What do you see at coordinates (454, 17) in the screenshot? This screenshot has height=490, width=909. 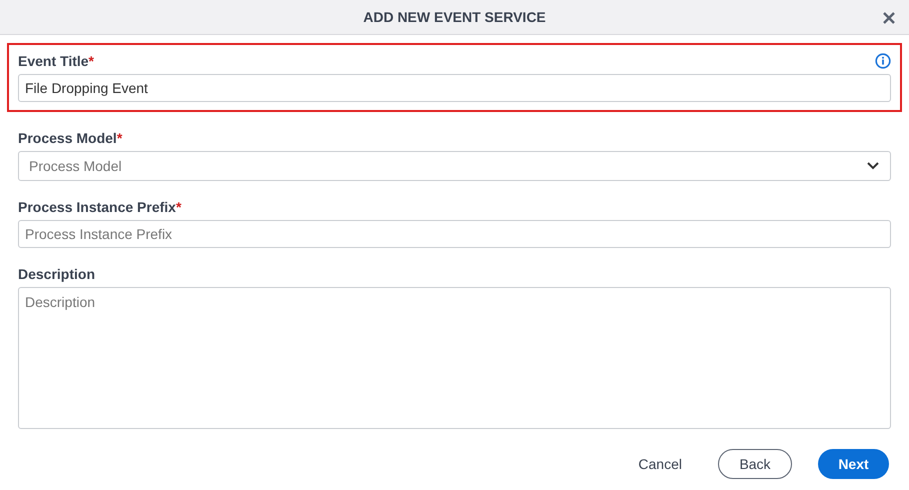 I see `dialog-title: ADD NEW EVENT SERVICE` at bounding box center [454, 17].